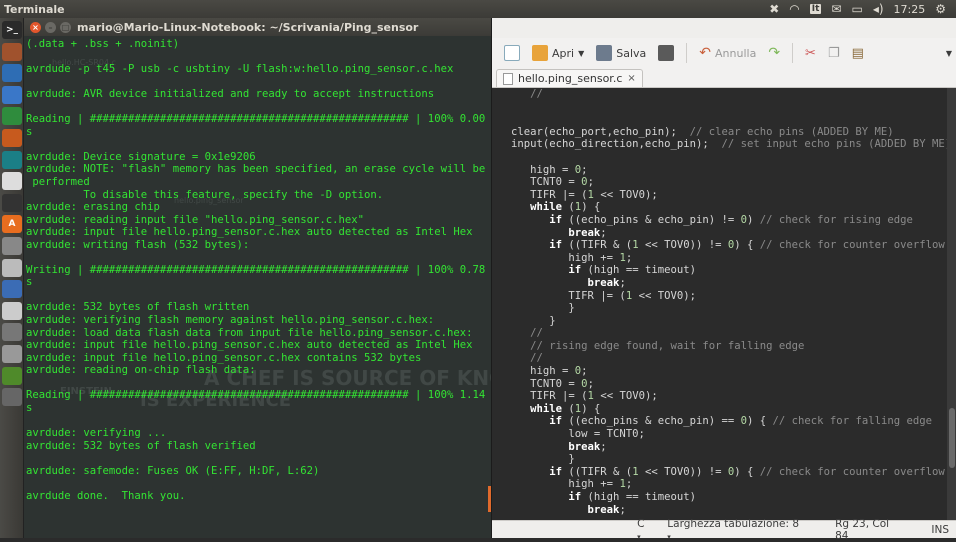 The width and height of the screenshot is (956, 542). What do you see at coordinates (727, 53) in the screenshot?
I see `undo-button: ↶ Annulla` at bounding box center [727, 53].